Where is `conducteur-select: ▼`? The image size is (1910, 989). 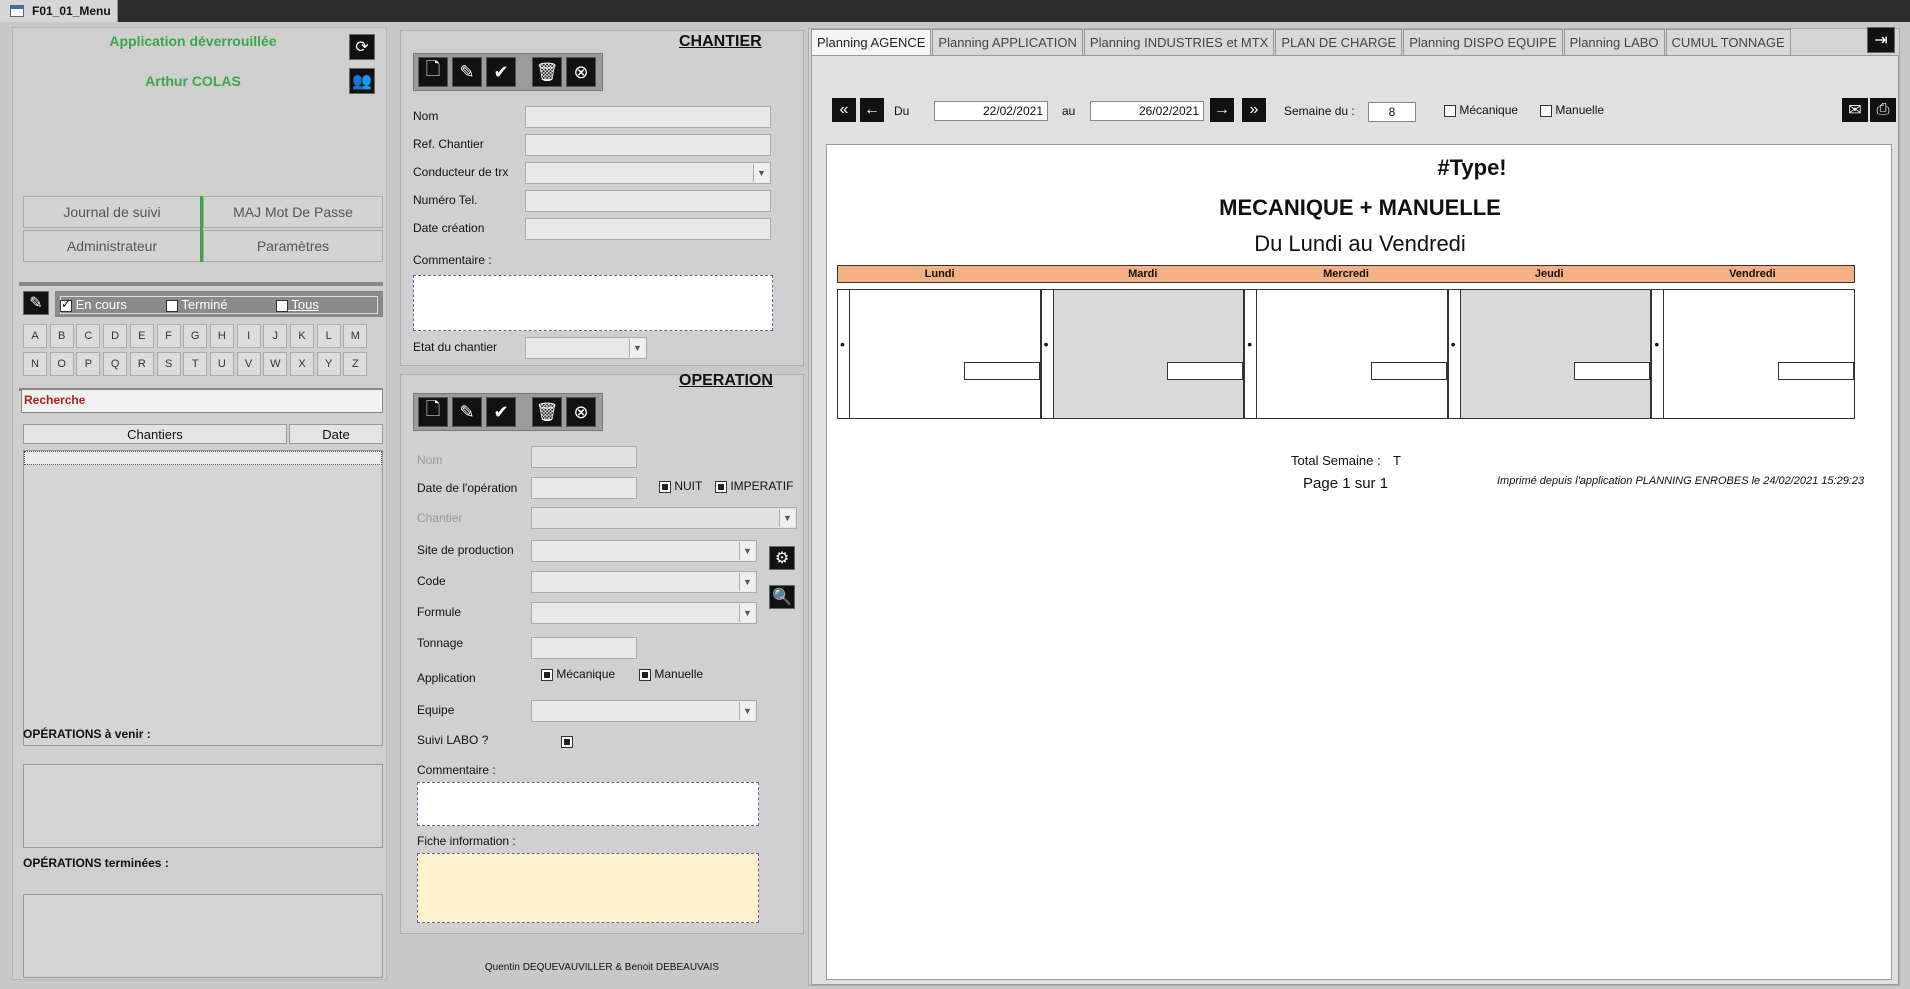
conducteur-select: ▼ is located at coordinates (648, 173).